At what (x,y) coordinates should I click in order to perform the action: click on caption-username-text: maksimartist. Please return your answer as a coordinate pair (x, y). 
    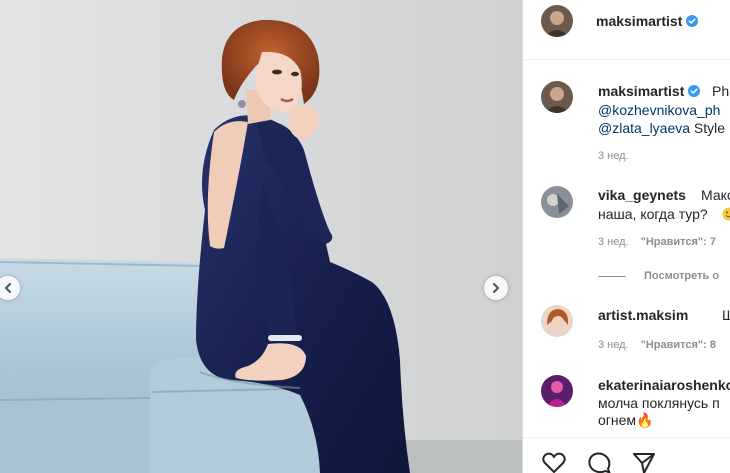
    Looking at the image, I should click on (641, 91).